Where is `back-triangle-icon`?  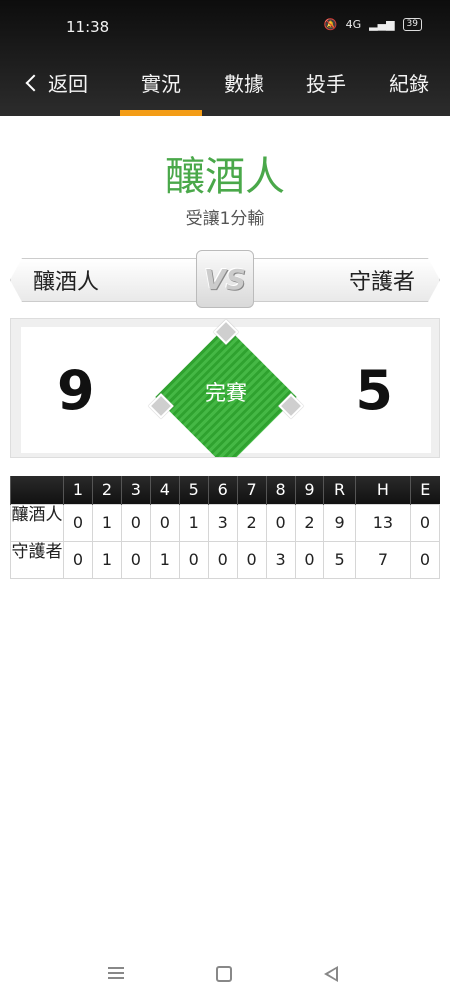 back-triangle-icon is located at coordinates (331, 974).